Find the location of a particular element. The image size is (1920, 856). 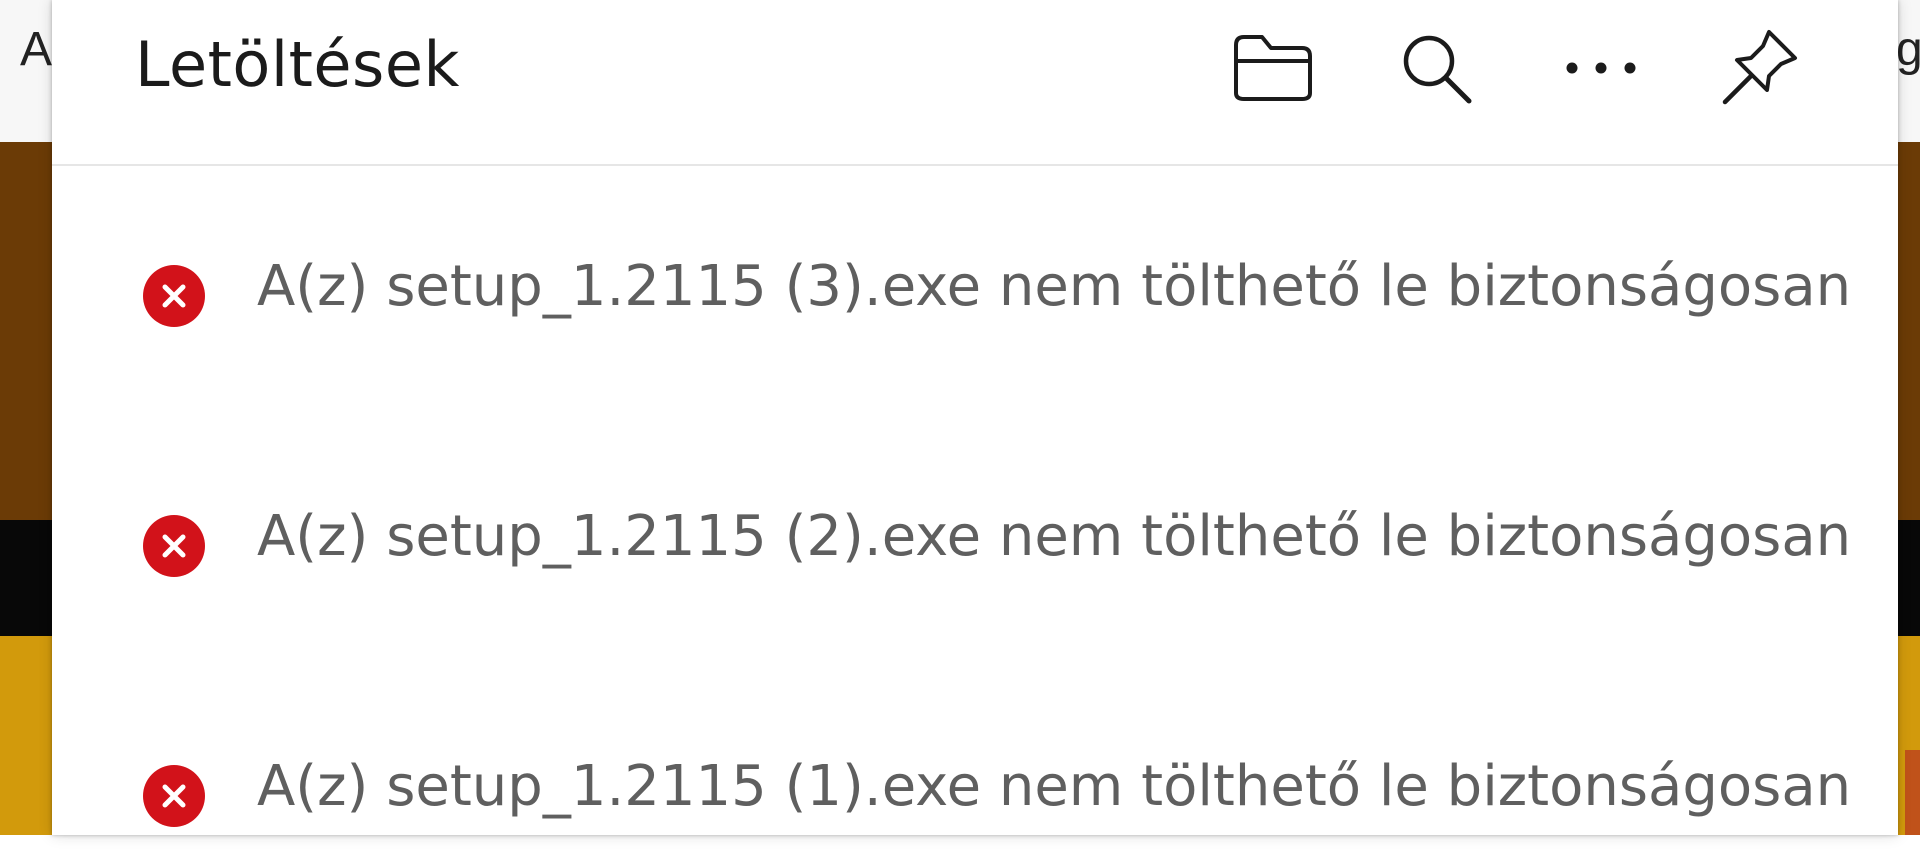

search-downloads-button is located at coordinates (1436, 68).